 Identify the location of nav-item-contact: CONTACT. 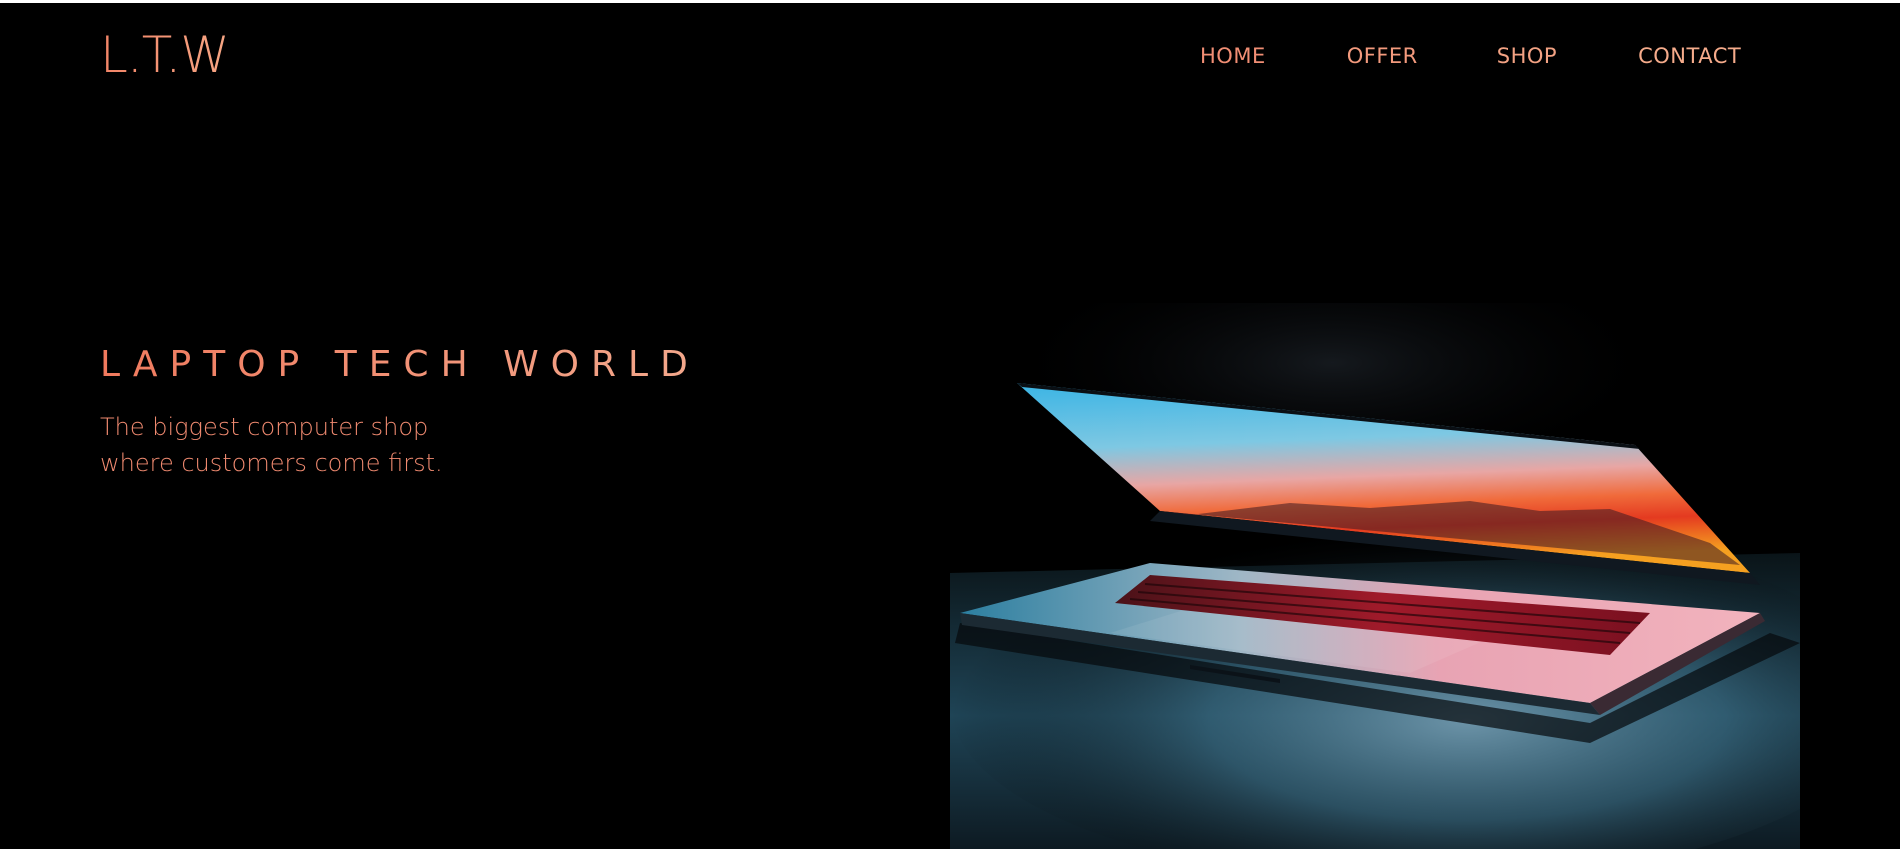
(1689, 56).